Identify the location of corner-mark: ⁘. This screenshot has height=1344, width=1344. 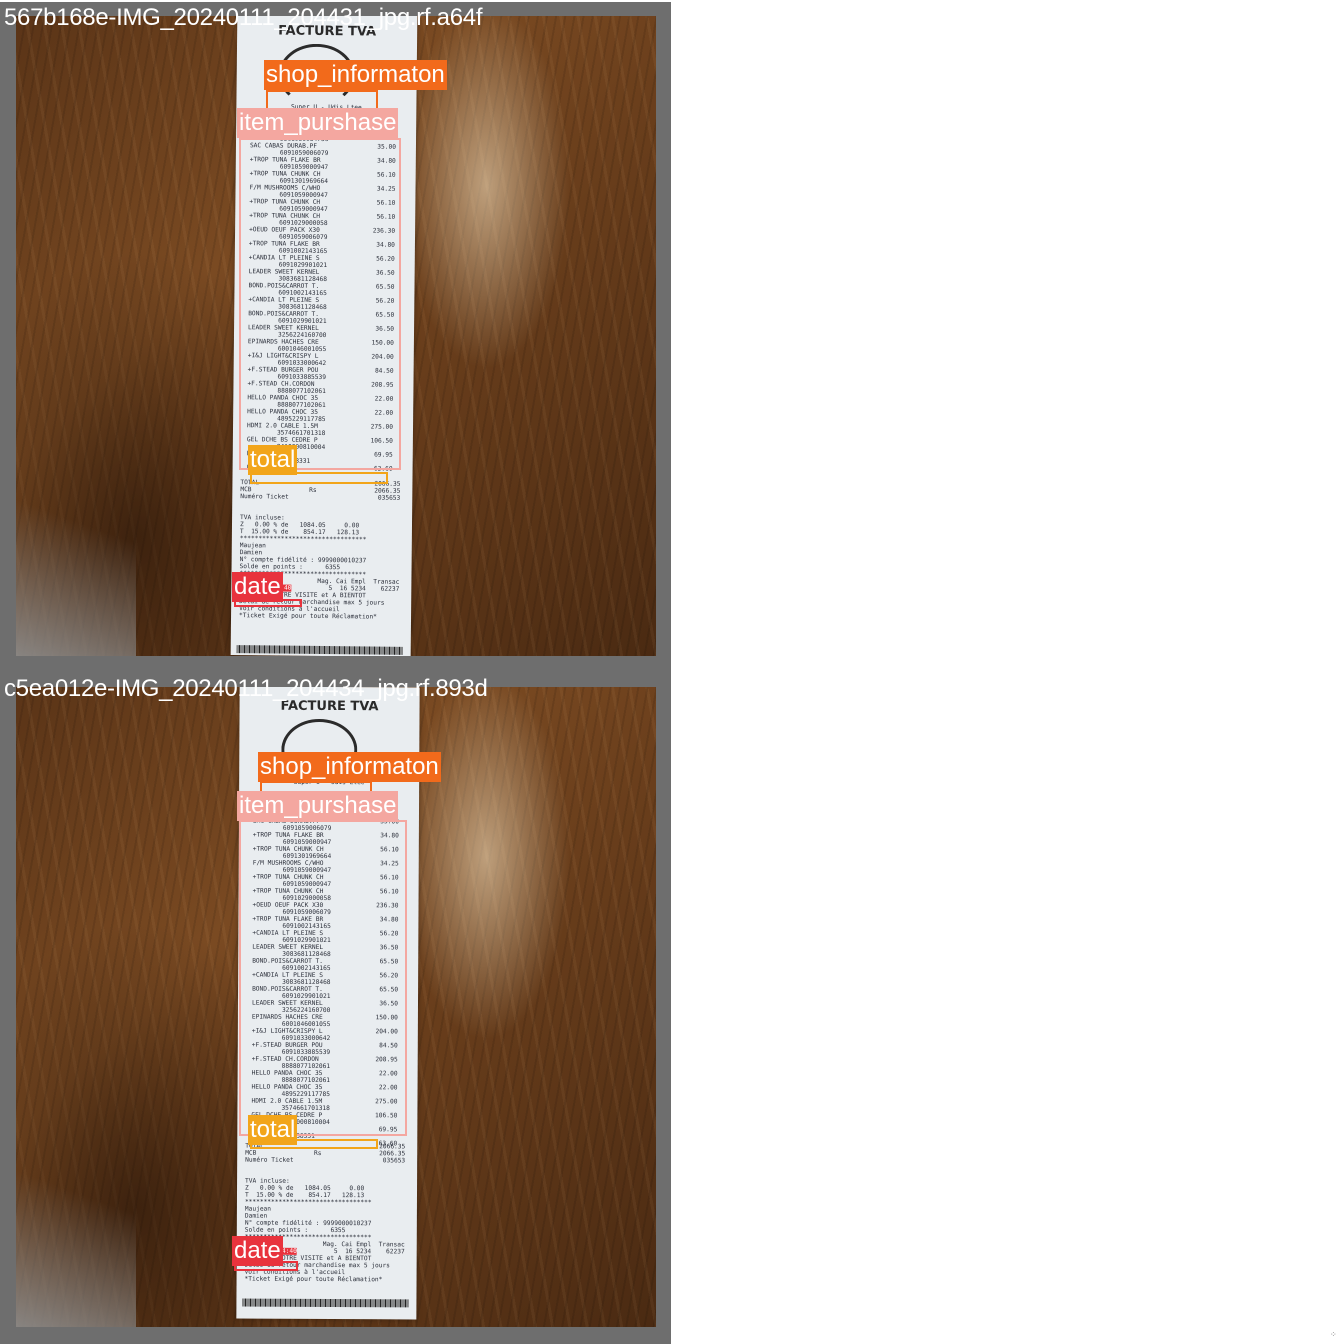
(1333, 1334).